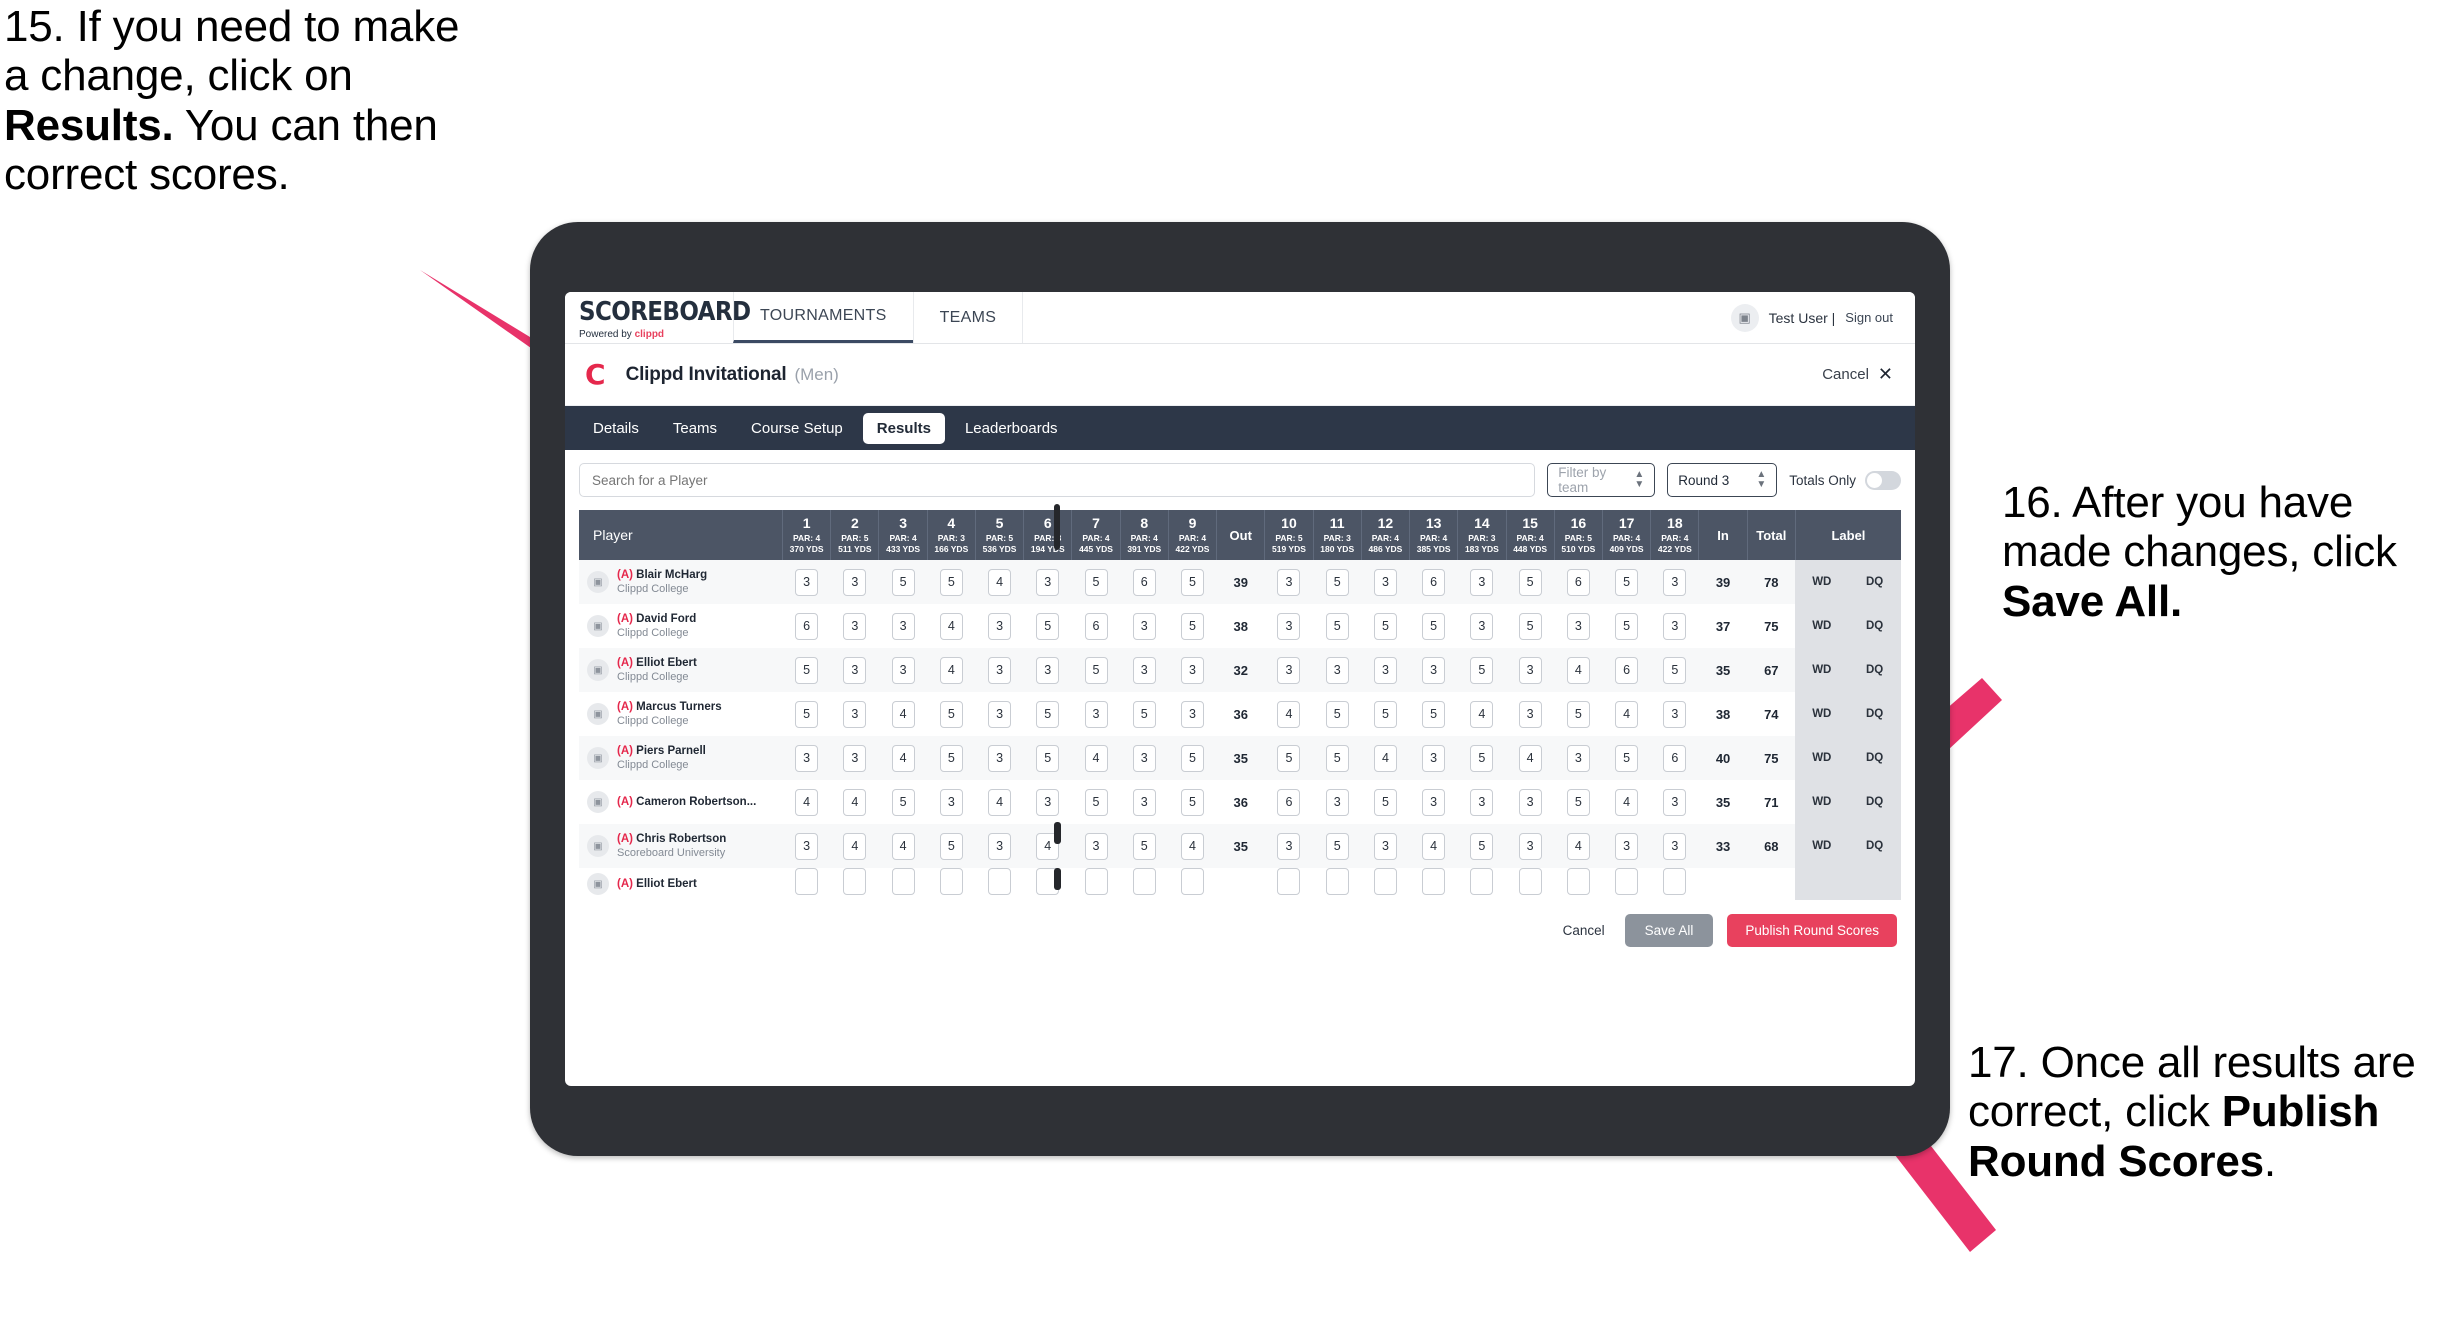  Describe the element at coordinates (1584, 930) in the screenshot. I see `cancel-button: Cancel` at that location.